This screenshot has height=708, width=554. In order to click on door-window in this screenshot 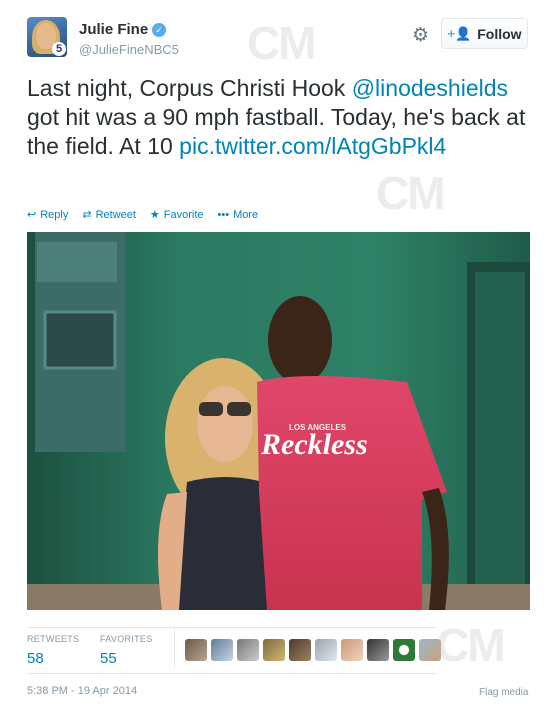, I will do `click(80, 340)`.